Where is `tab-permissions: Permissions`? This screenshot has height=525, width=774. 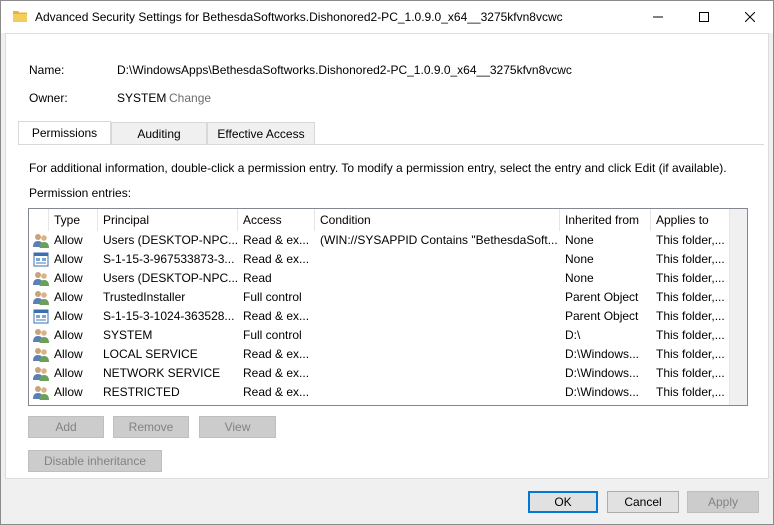
tab-permissions: Permissions is located at coordinates (64, 132).